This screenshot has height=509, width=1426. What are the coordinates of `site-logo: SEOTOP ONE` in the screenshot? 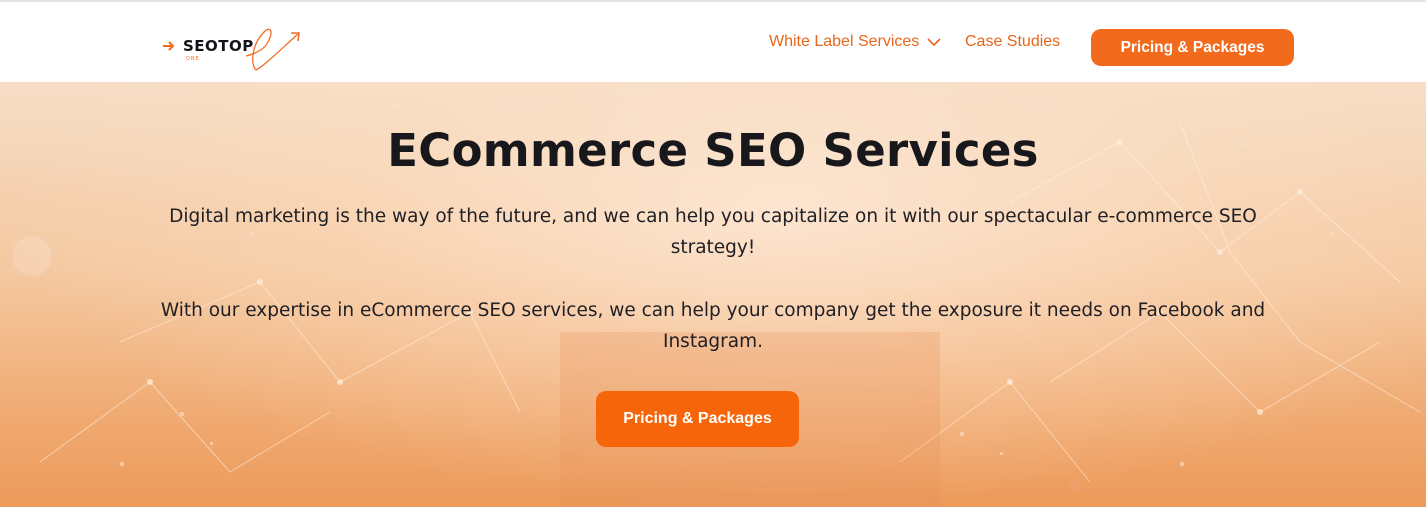 It's located at (232, 48).